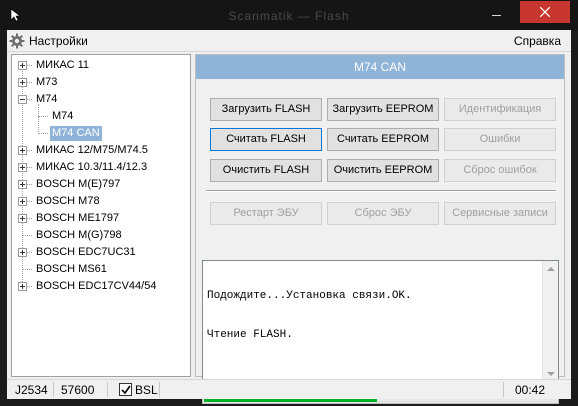 This screenshot has width=578, height=406. What do you see at coordinates (96, 286) in the screenshot?
I see `tree-item-label: BOSCH EDC17CV44/54` at bounding box center [96, 286].